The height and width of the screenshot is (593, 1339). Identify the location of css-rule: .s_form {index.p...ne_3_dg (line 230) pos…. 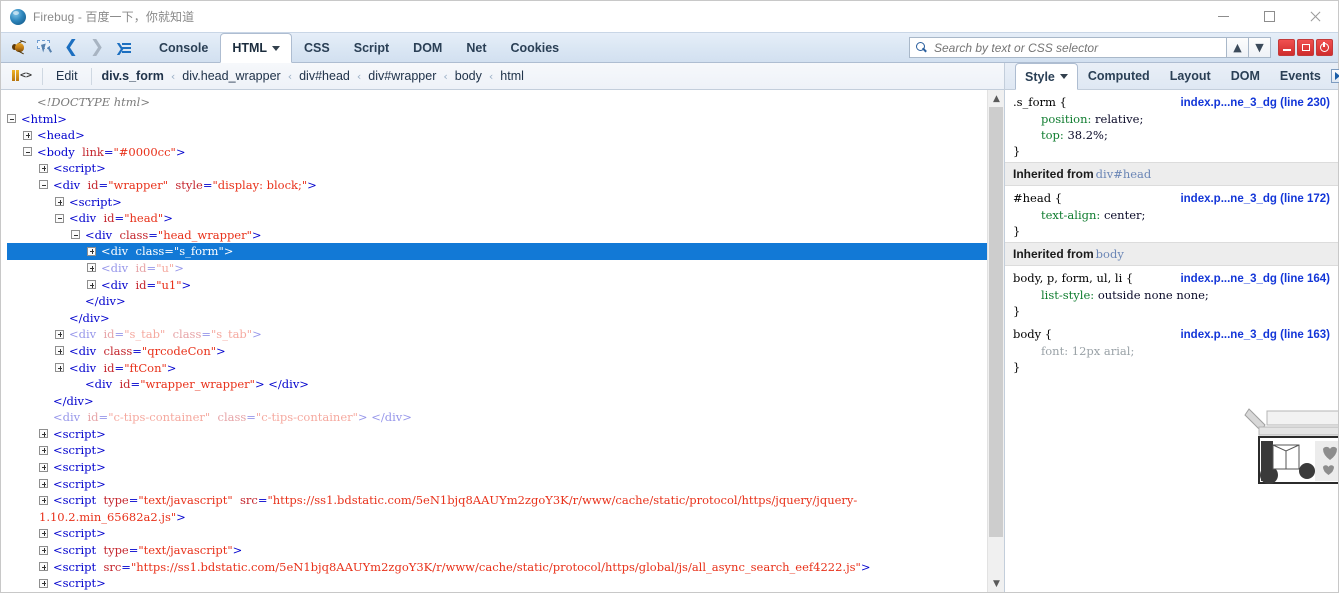
(1171, 126).